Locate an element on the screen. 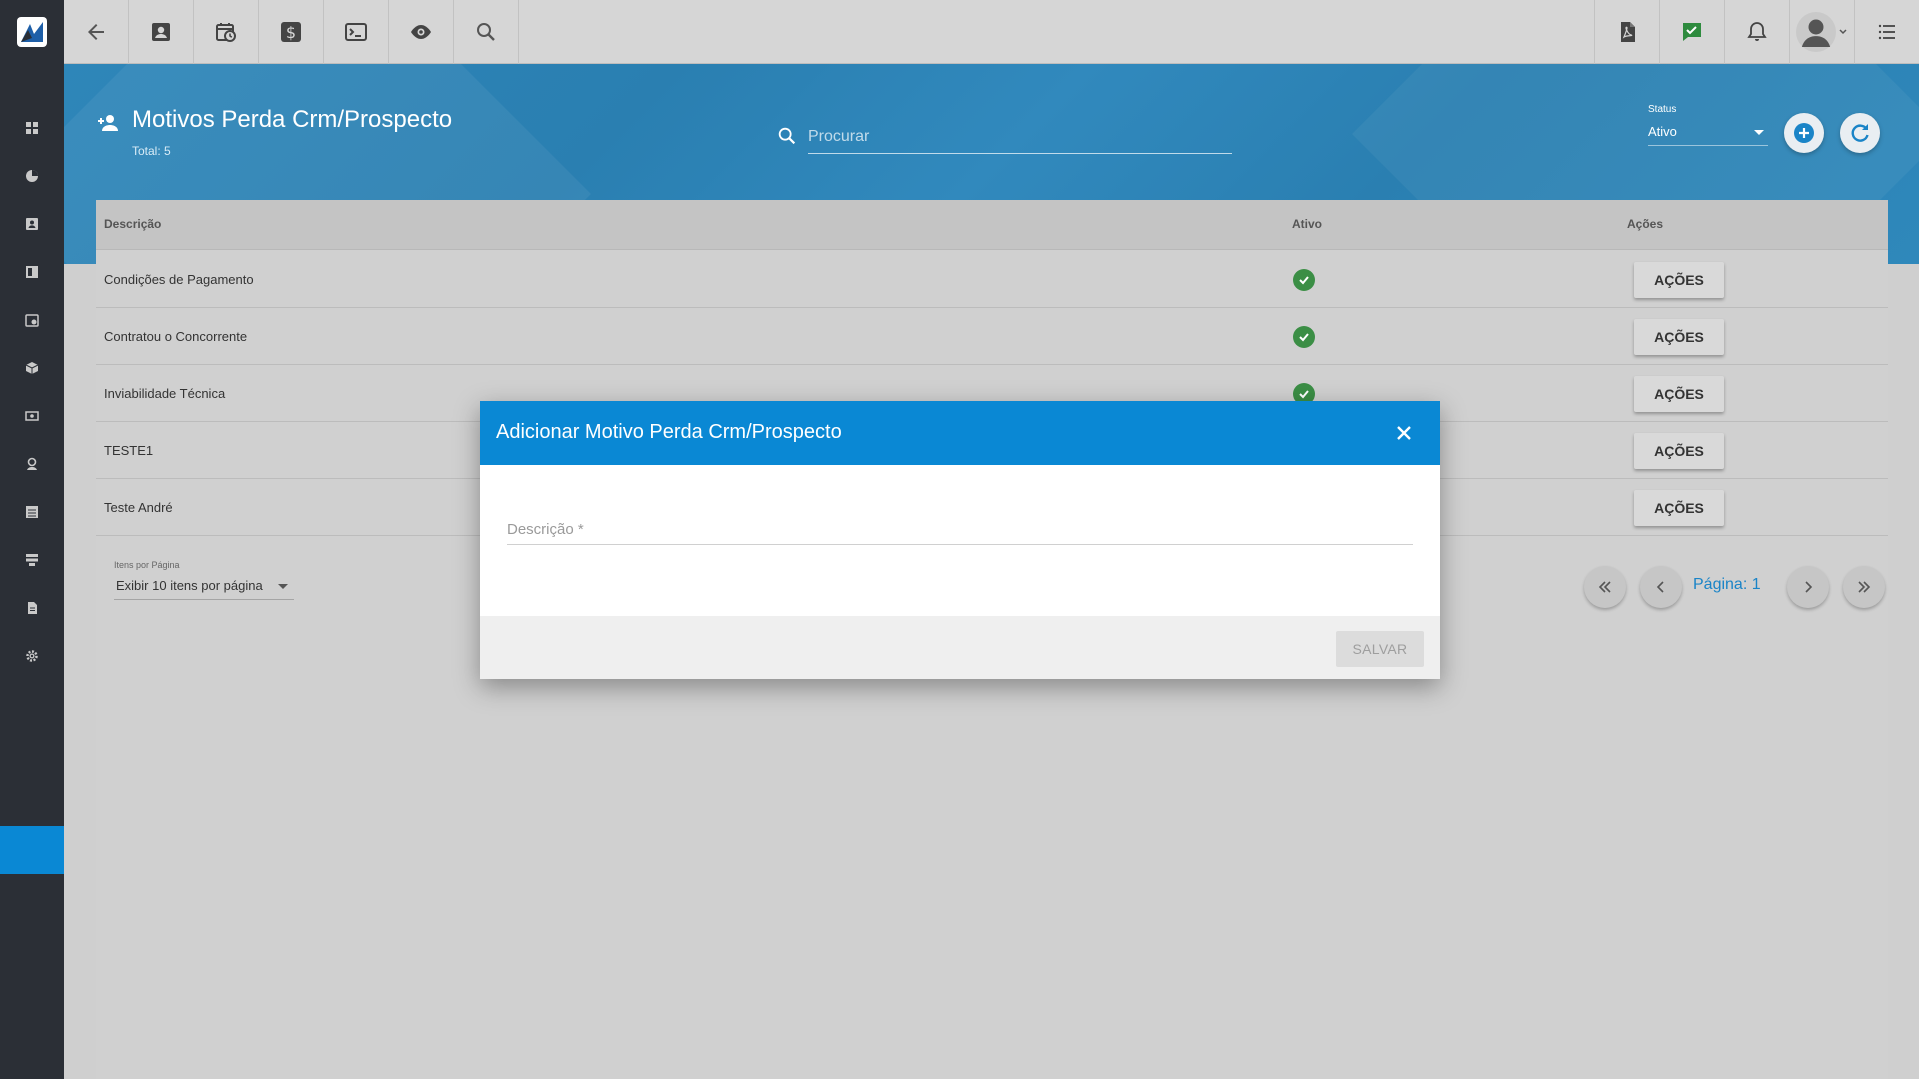 The width and height of the screenshot is (1919, 1079). book-icon is located at coordinates (32, 272).